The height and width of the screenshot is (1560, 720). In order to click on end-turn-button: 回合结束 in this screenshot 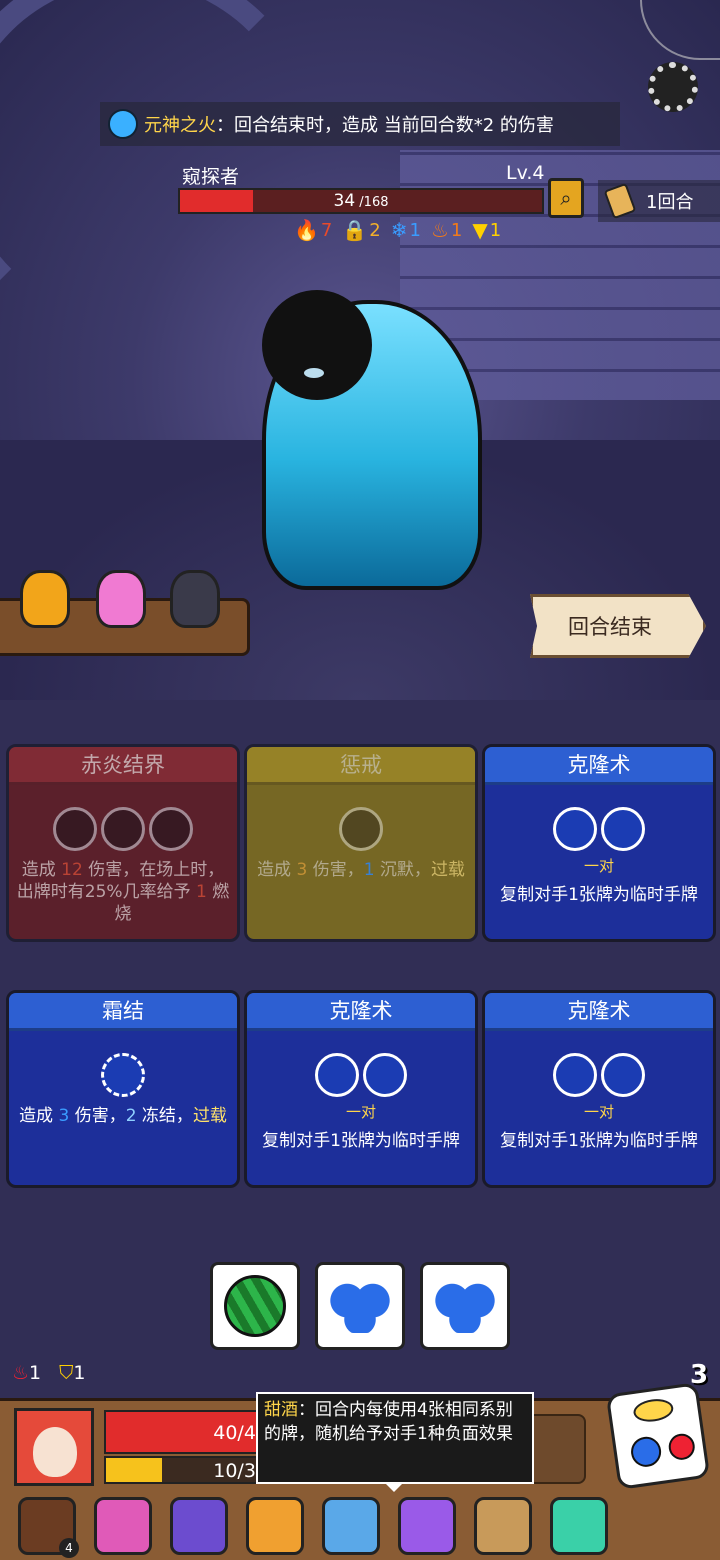, I will do `click(618, 626)`.